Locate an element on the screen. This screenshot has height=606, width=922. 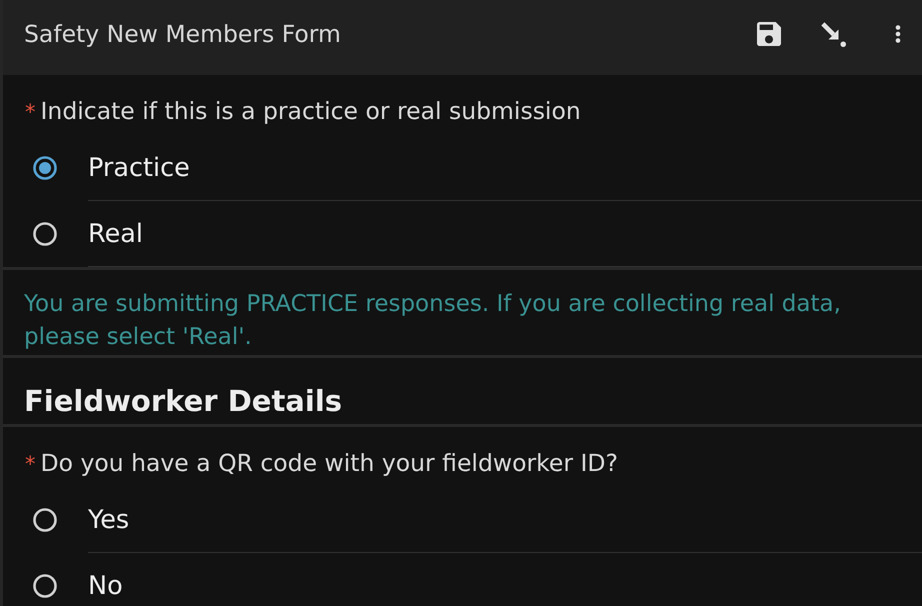
section-heading: Fieldworker Details is located at coordinates (184, 401).